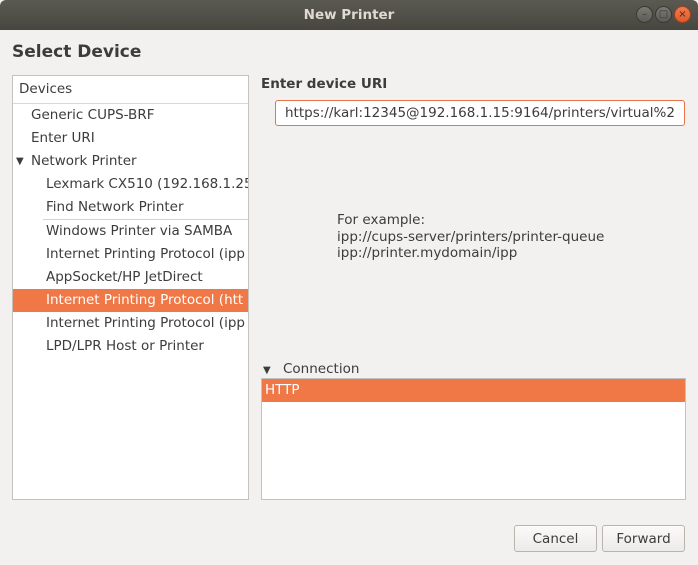 The width and height of the screenshot is (698, 565). I want to click on maximize-icon: □, so click(663, 14).